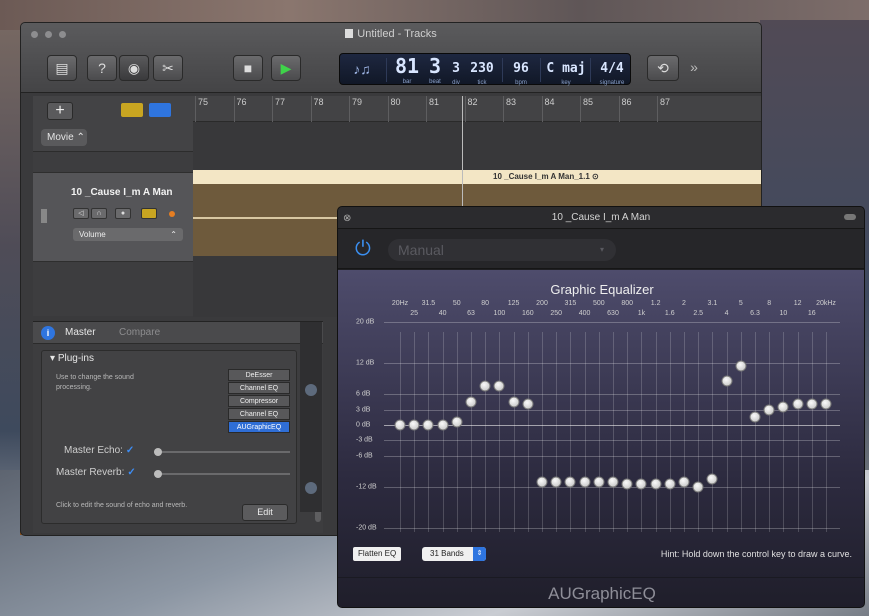 This screenshot has width=869, height=616. What do you see at coordinates (48, 333) in the screenshot?
I see `info-icon: i` at bounding box center [48, 333].